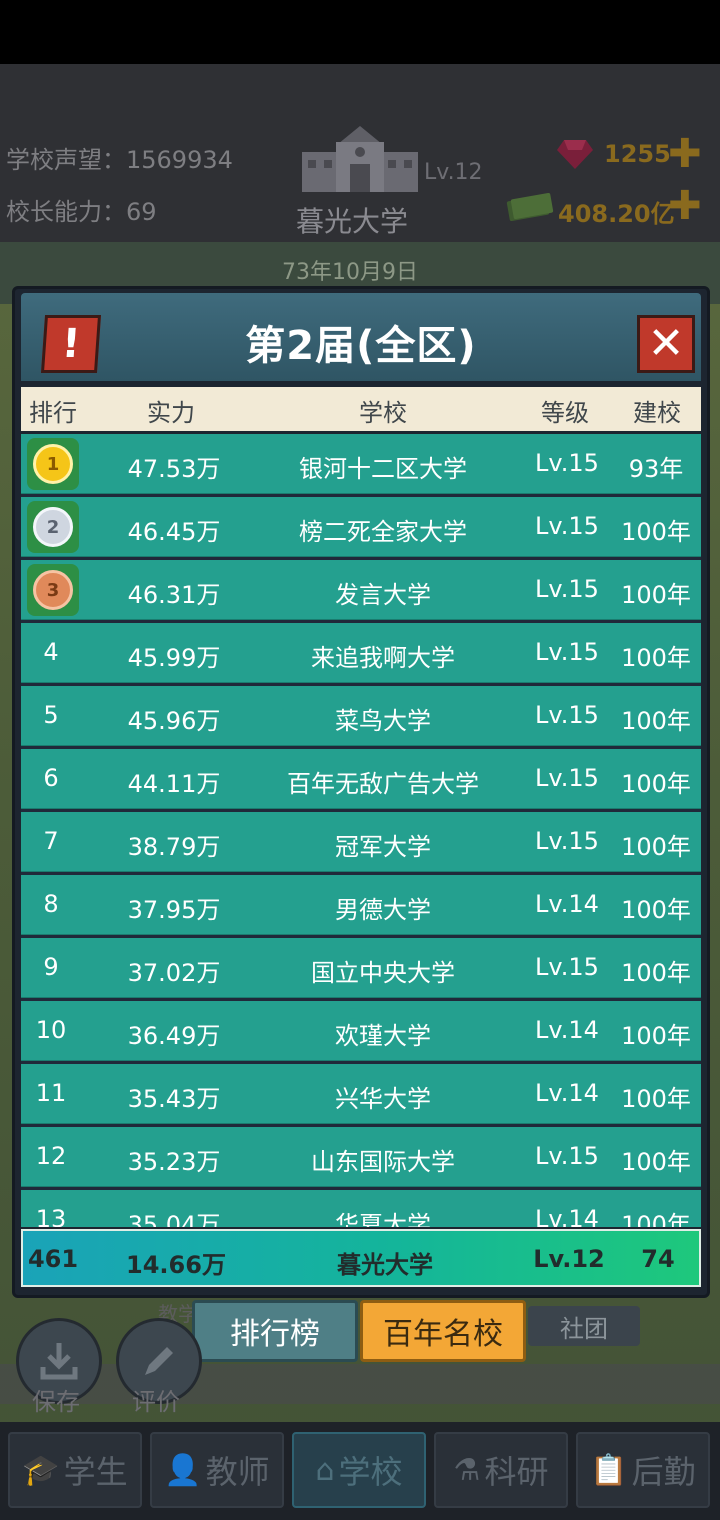  Describe the element at coordinates (383, 595) in the screenshot. I see `row-school: 发言大学` at that location.